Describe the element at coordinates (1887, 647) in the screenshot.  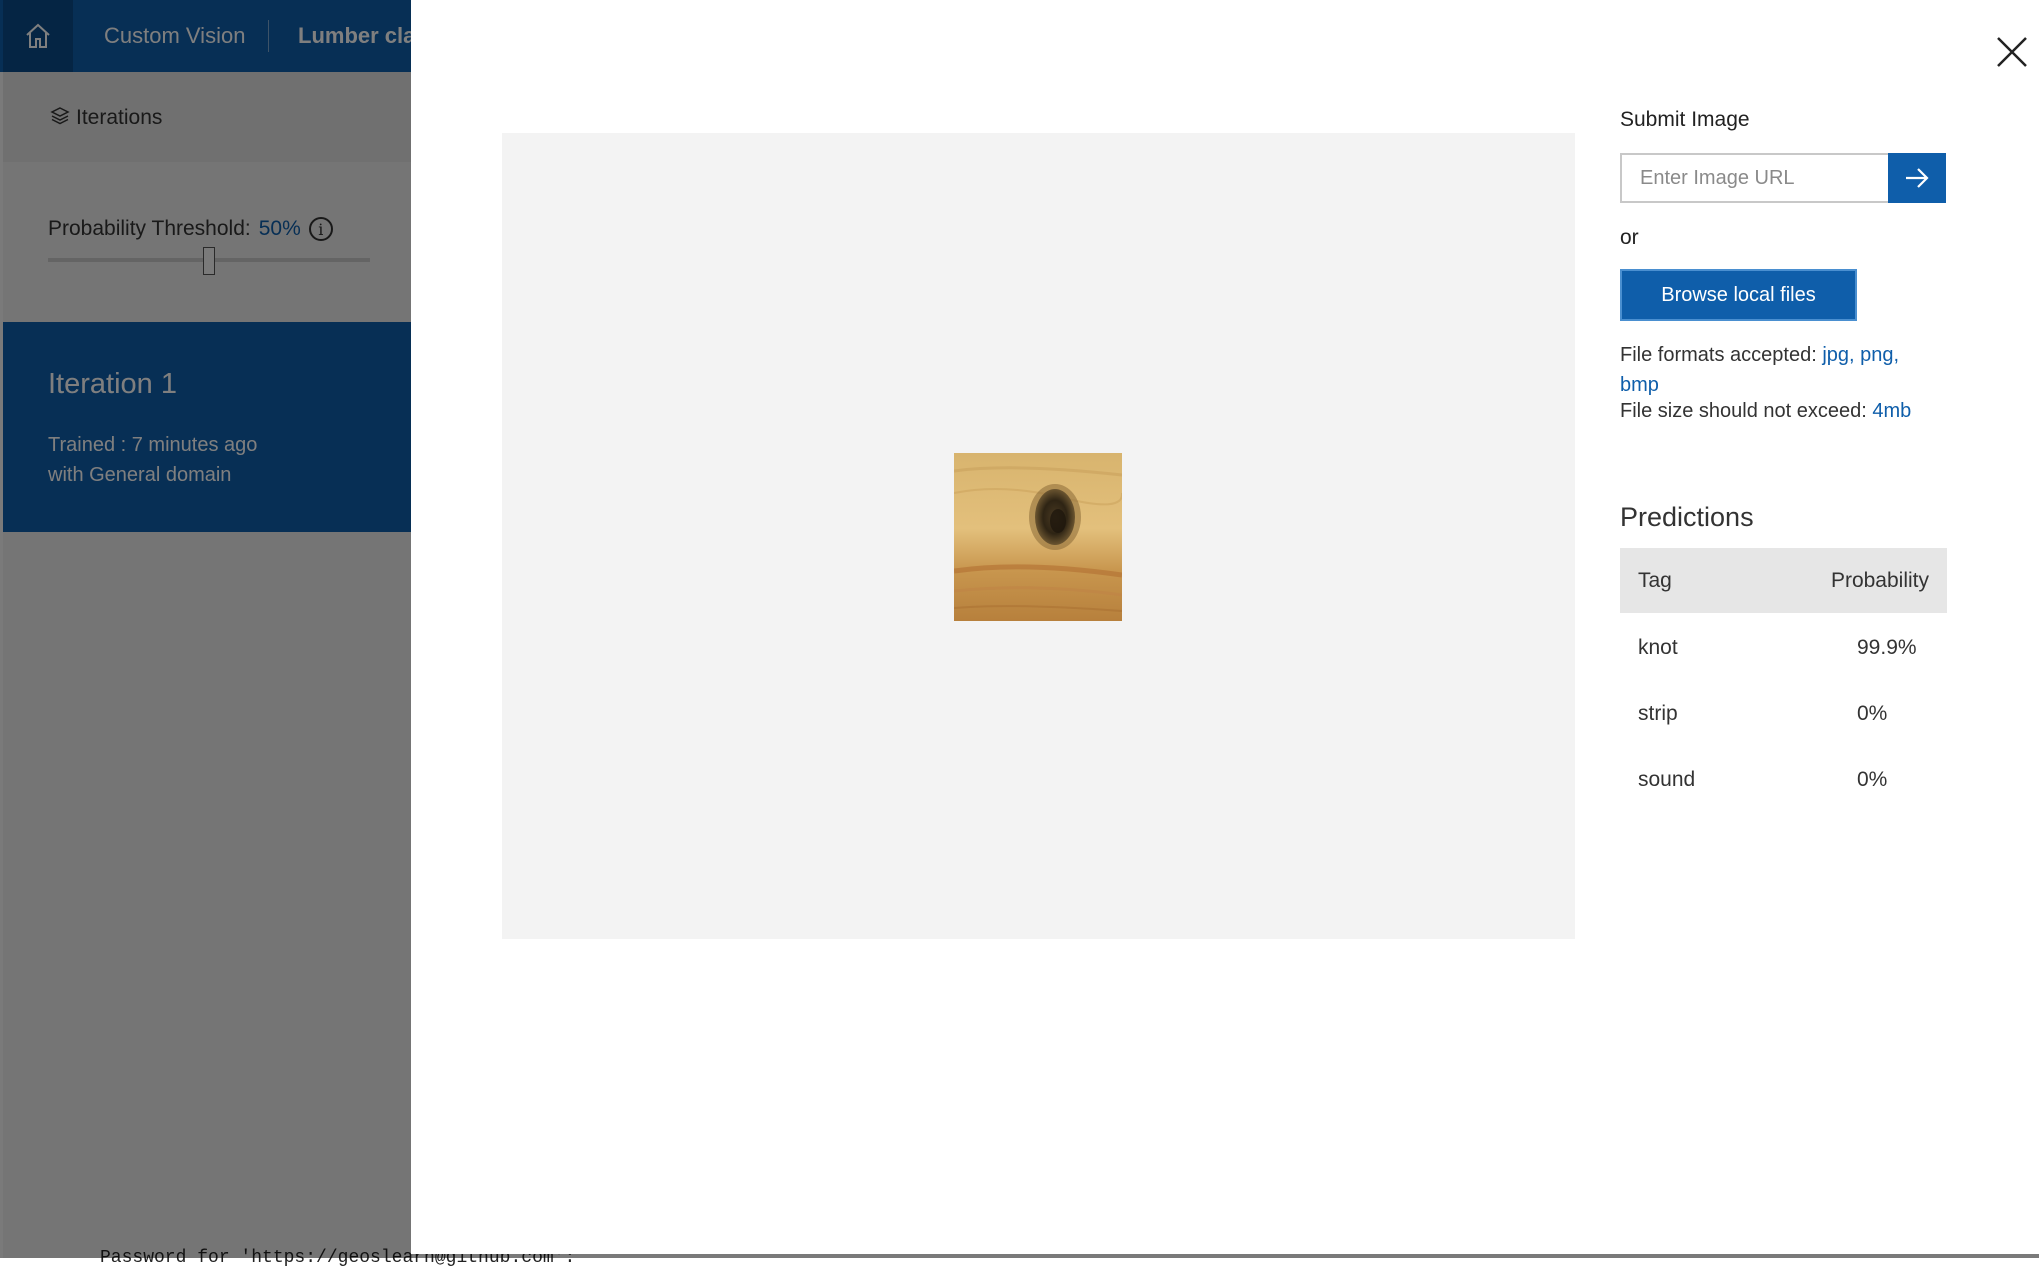
I see `prediction-probability: 99.9%` at that location.